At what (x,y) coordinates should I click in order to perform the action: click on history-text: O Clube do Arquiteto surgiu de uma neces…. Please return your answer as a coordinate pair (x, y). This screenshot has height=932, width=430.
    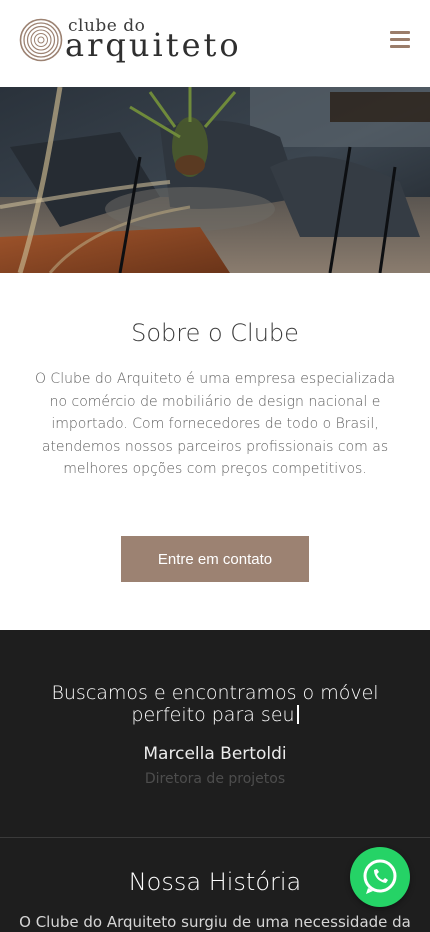
    Looking at the image, I should click on (215, 922).